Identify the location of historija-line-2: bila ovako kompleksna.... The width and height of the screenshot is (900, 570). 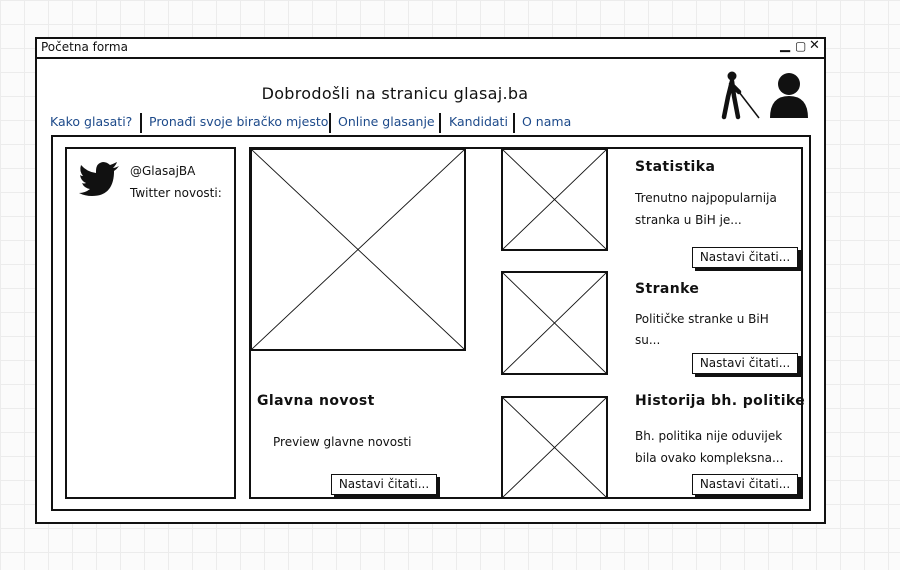
(709, 458).